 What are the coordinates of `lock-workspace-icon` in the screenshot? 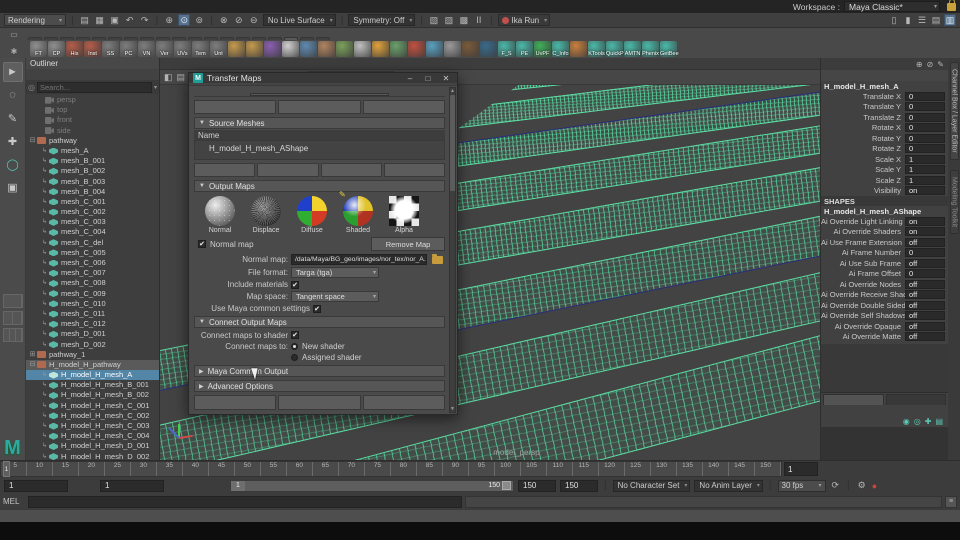 It's located at (951, 5).